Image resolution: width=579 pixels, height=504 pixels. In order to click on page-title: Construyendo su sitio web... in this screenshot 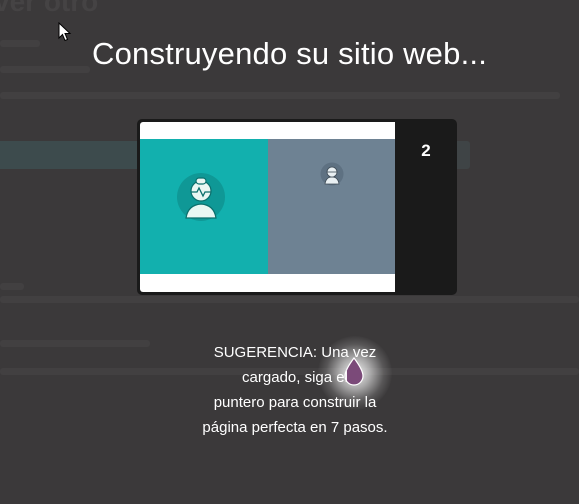, I will do `click(289, 53)`.